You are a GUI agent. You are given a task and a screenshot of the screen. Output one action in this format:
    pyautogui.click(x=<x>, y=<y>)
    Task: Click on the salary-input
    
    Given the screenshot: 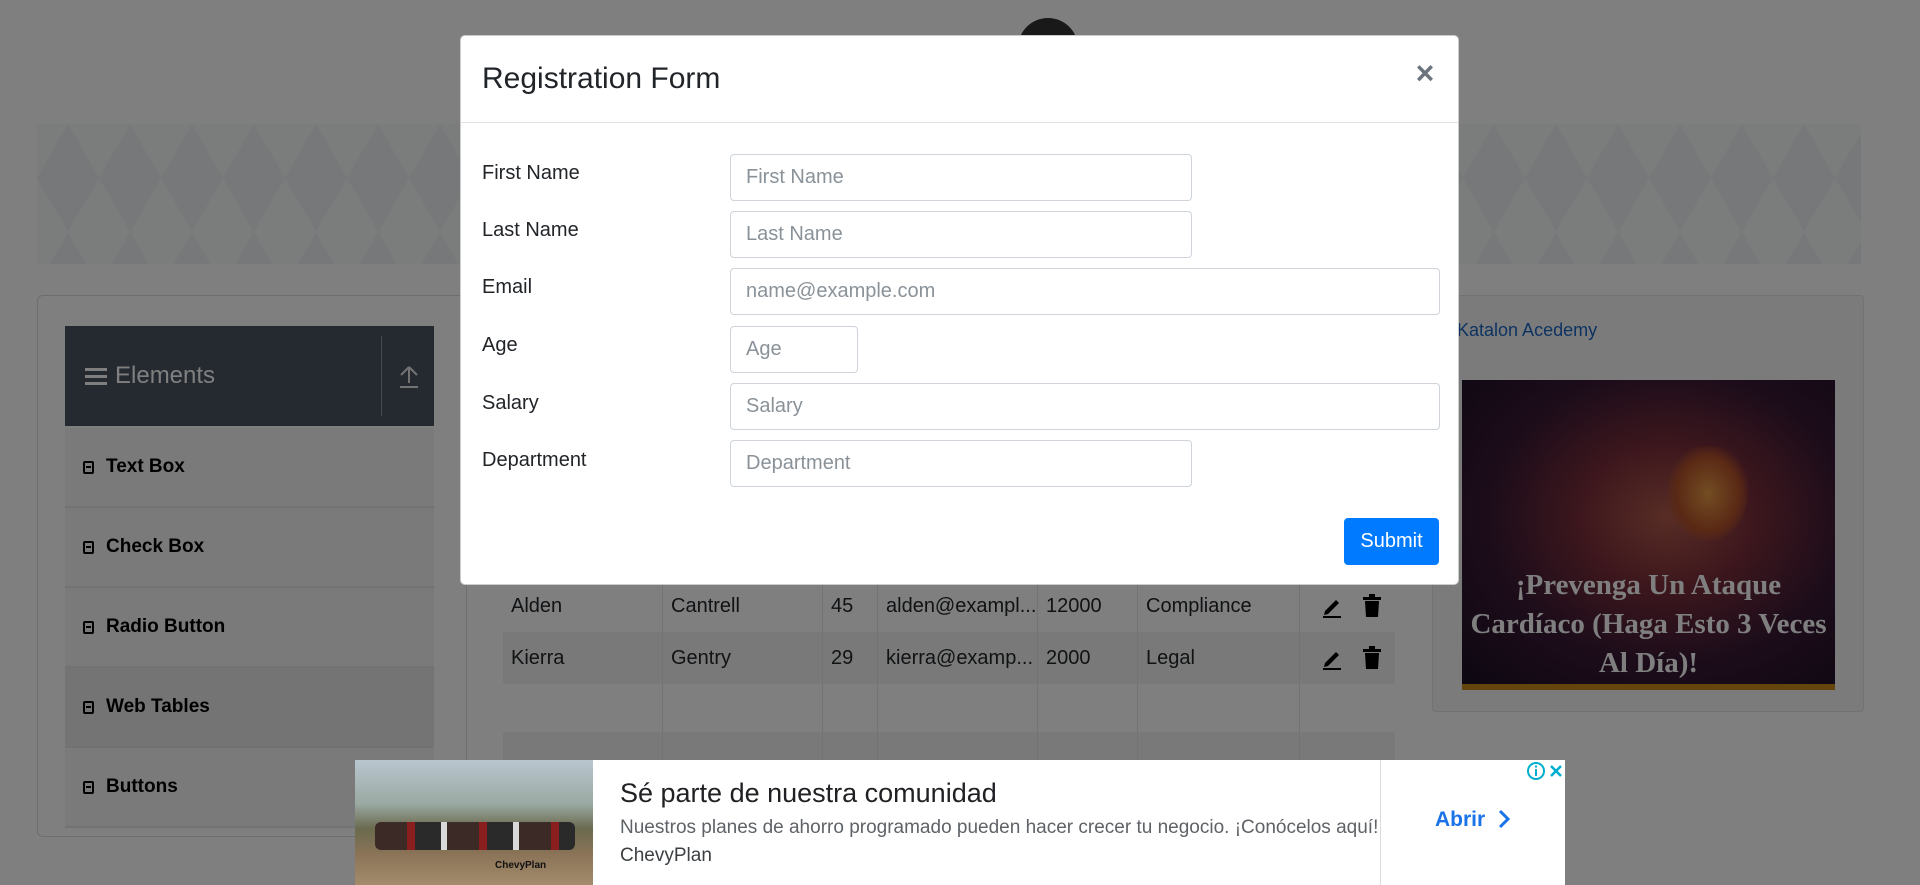 What is the action you would take?
    pyautogui.click(x=1085, y=406)
    